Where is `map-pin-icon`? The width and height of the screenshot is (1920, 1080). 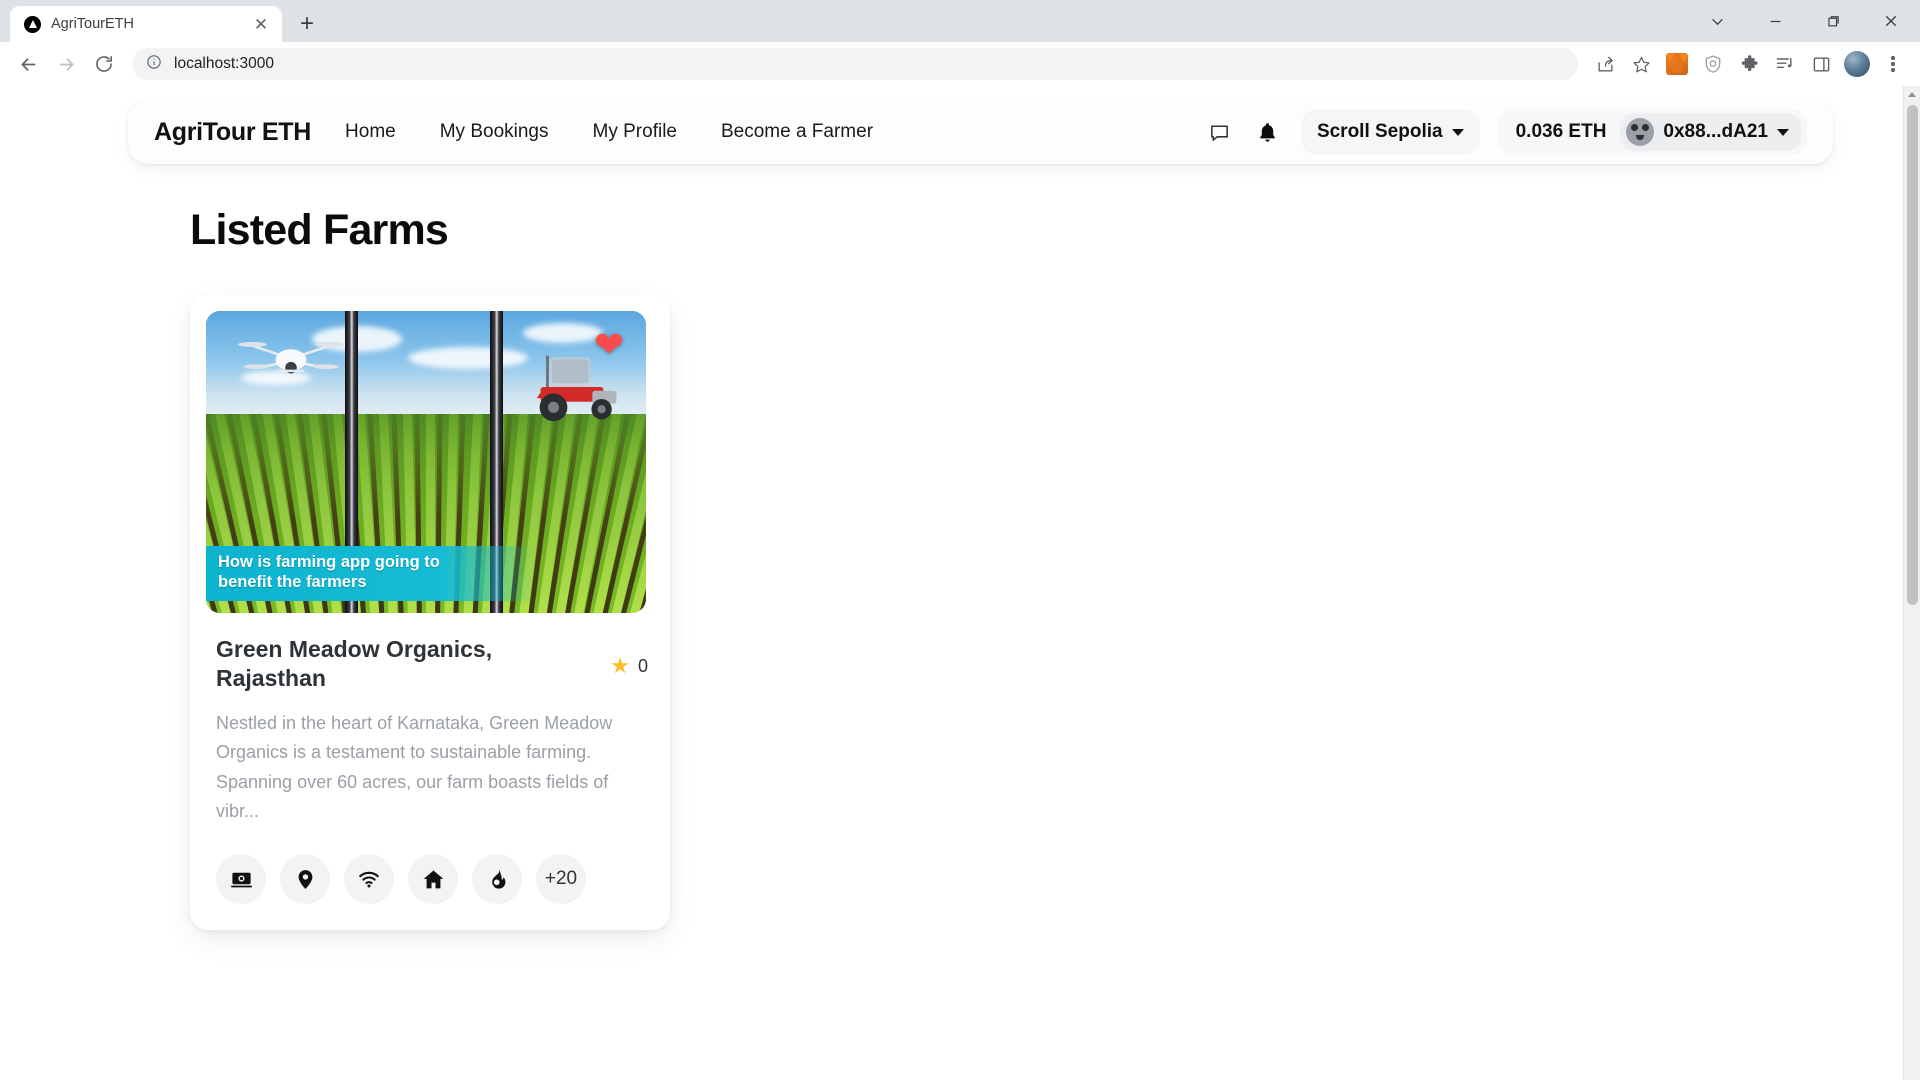
map-pin-icon is located at coordinates (305, 879).